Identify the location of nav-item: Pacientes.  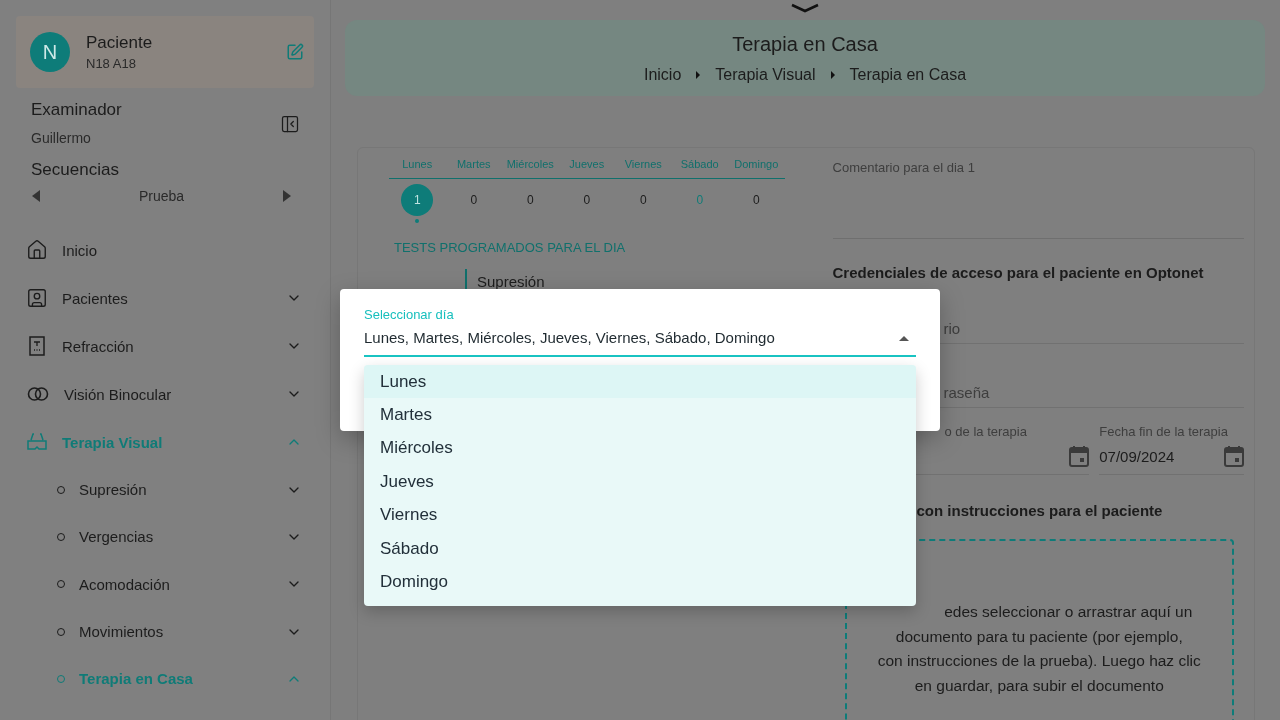
(165, 298).